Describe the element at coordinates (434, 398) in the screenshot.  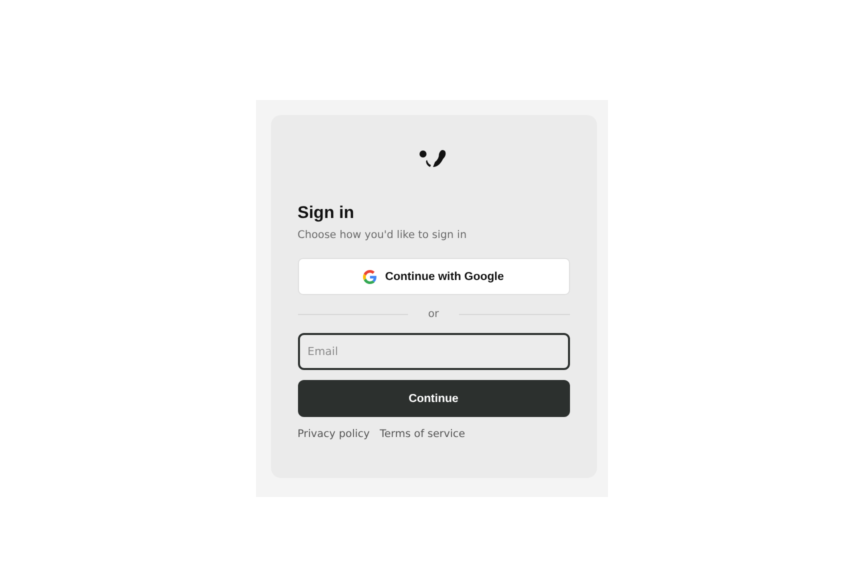
I see `continue-button: Continue` at that location.